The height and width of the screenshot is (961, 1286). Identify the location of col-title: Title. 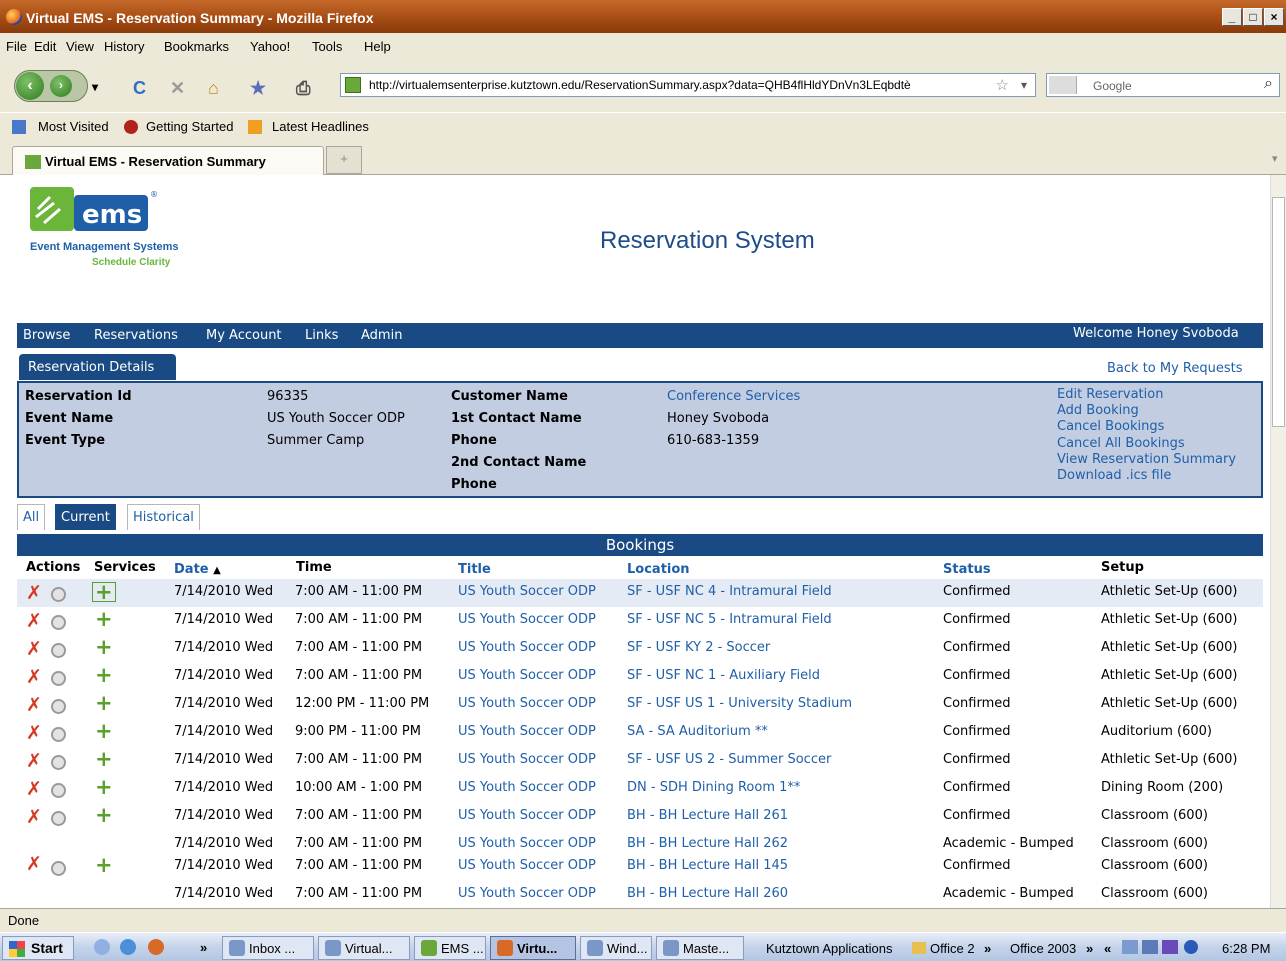
(474, 569).